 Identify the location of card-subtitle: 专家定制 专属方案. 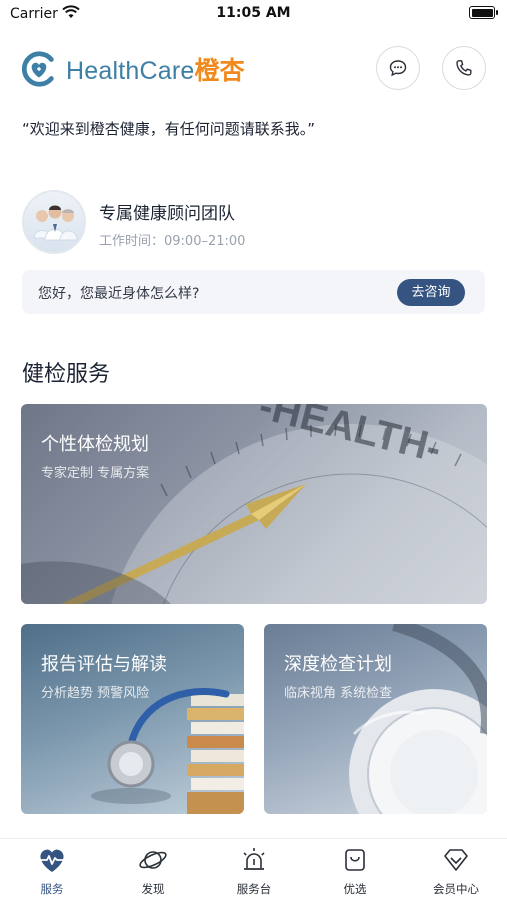
(95, 473).